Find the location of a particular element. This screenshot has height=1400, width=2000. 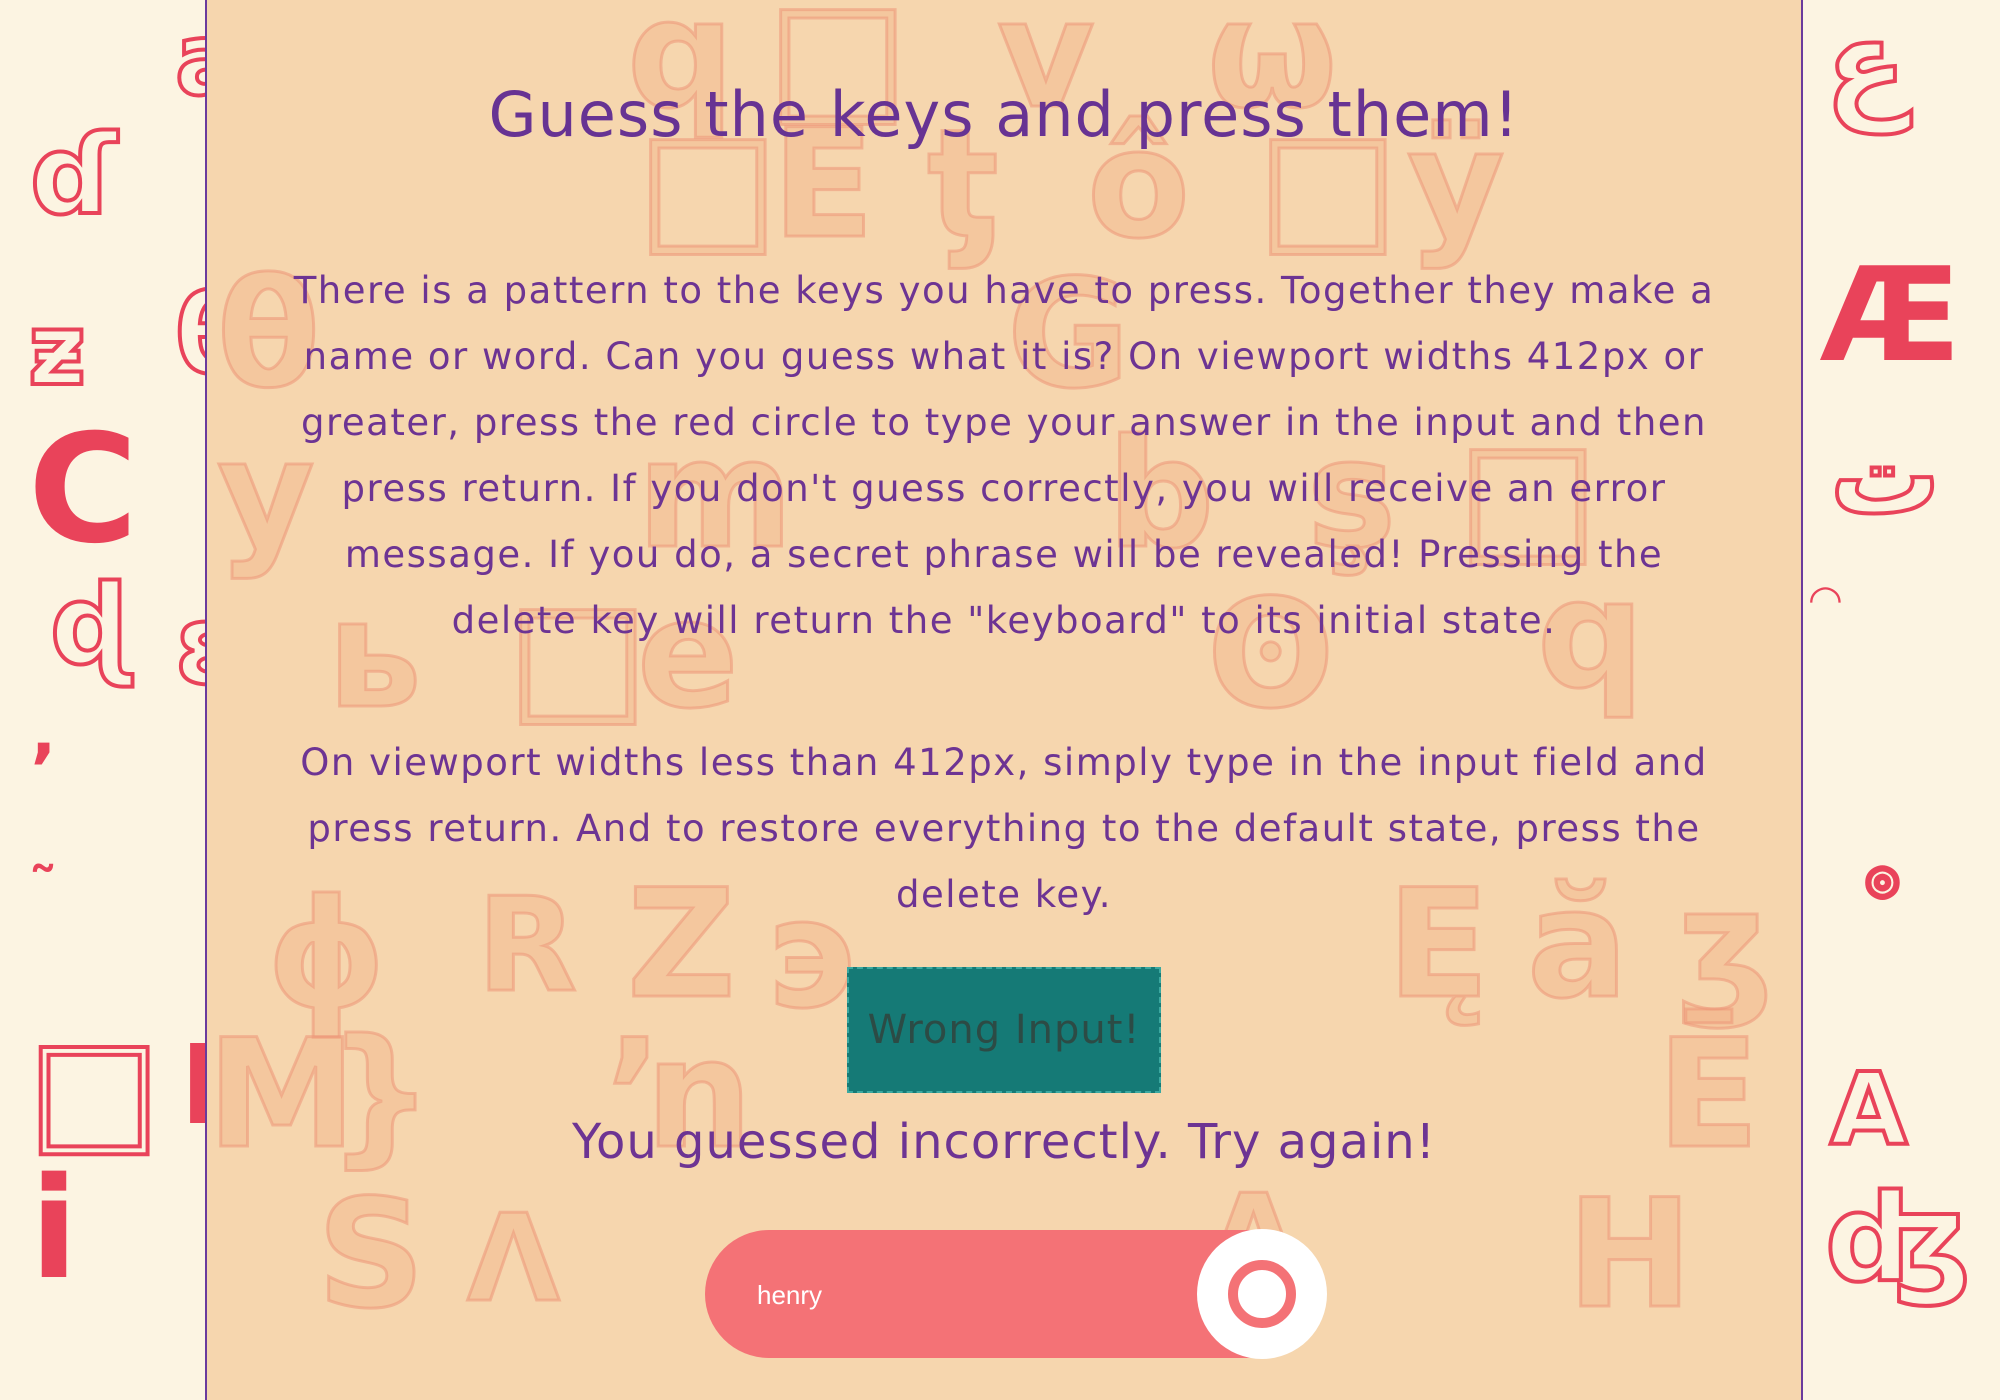

decorative-glyph: ɗ is located at coordinates (73, 175).